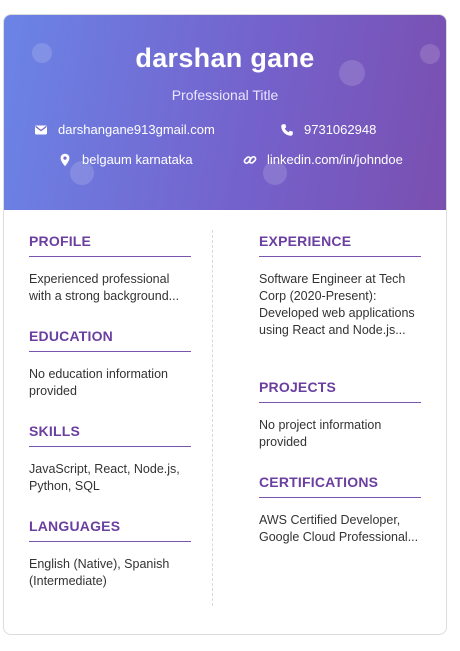 The image size is (460, 651). What do you see at coordinates (110, 340) in the screenshot?
I see `section-heading-education: EDUCATION` at bounding box center [110, 340].